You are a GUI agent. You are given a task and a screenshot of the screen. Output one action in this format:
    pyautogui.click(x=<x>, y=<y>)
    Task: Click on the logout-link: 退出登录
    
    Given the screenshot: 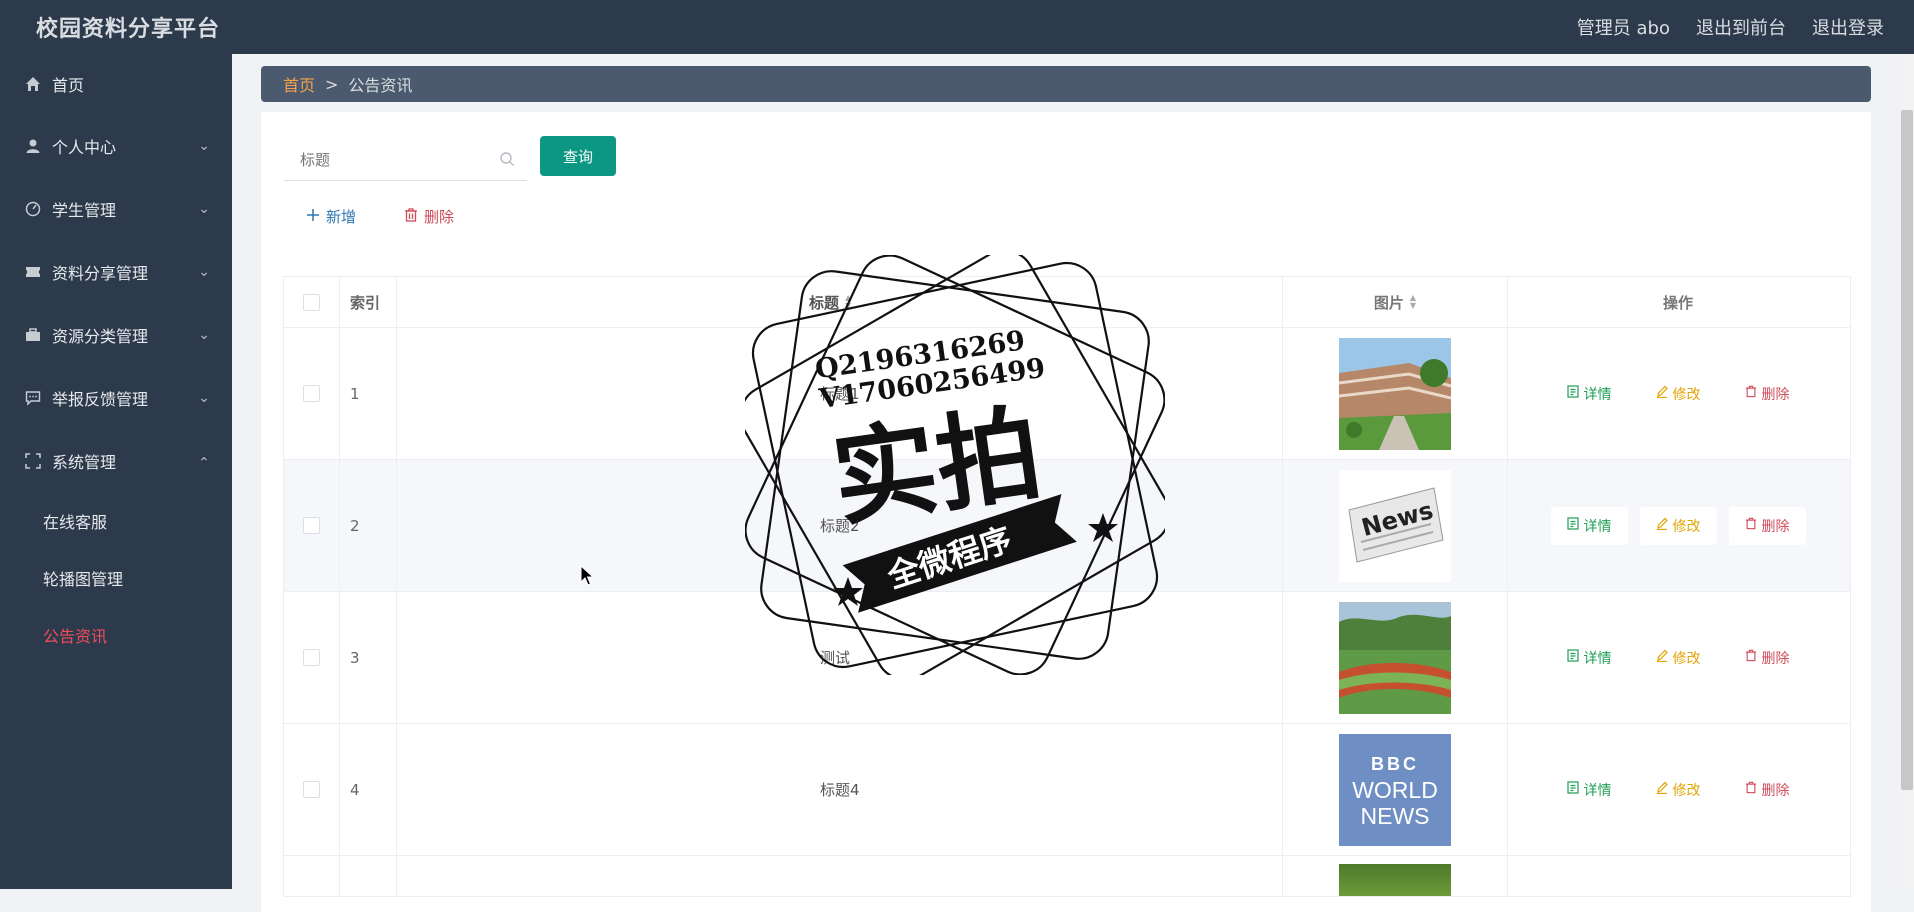 What is the action you would take?
    pyautogui.click(x=1848, y=27)
    